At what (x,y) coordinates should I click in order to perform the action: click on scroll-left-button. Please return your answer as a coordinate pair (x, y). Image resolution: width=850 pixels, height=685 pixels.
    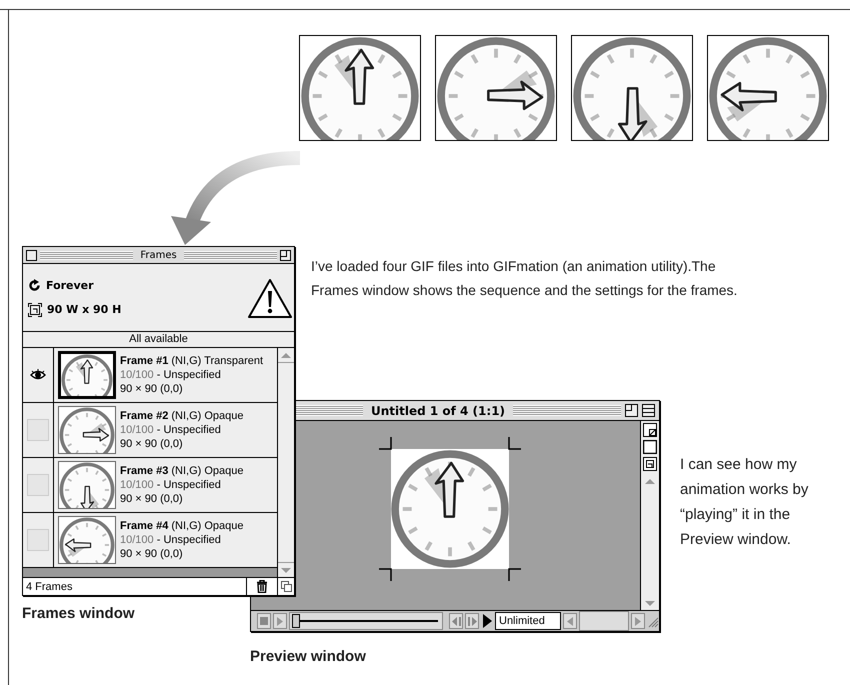
    Looking at the image, I should click on (570, 621).